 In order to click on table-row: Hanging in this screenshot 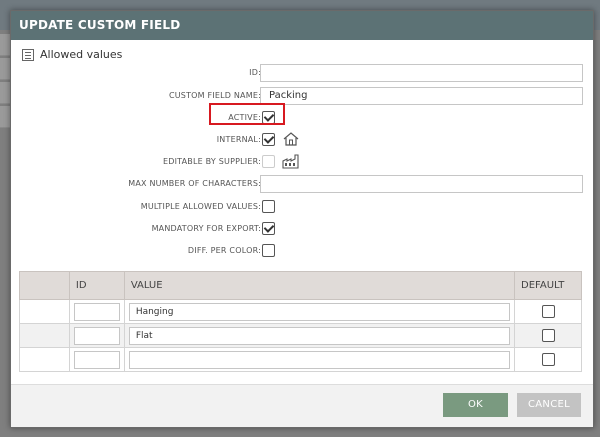, I will do `click(300, 311)`.